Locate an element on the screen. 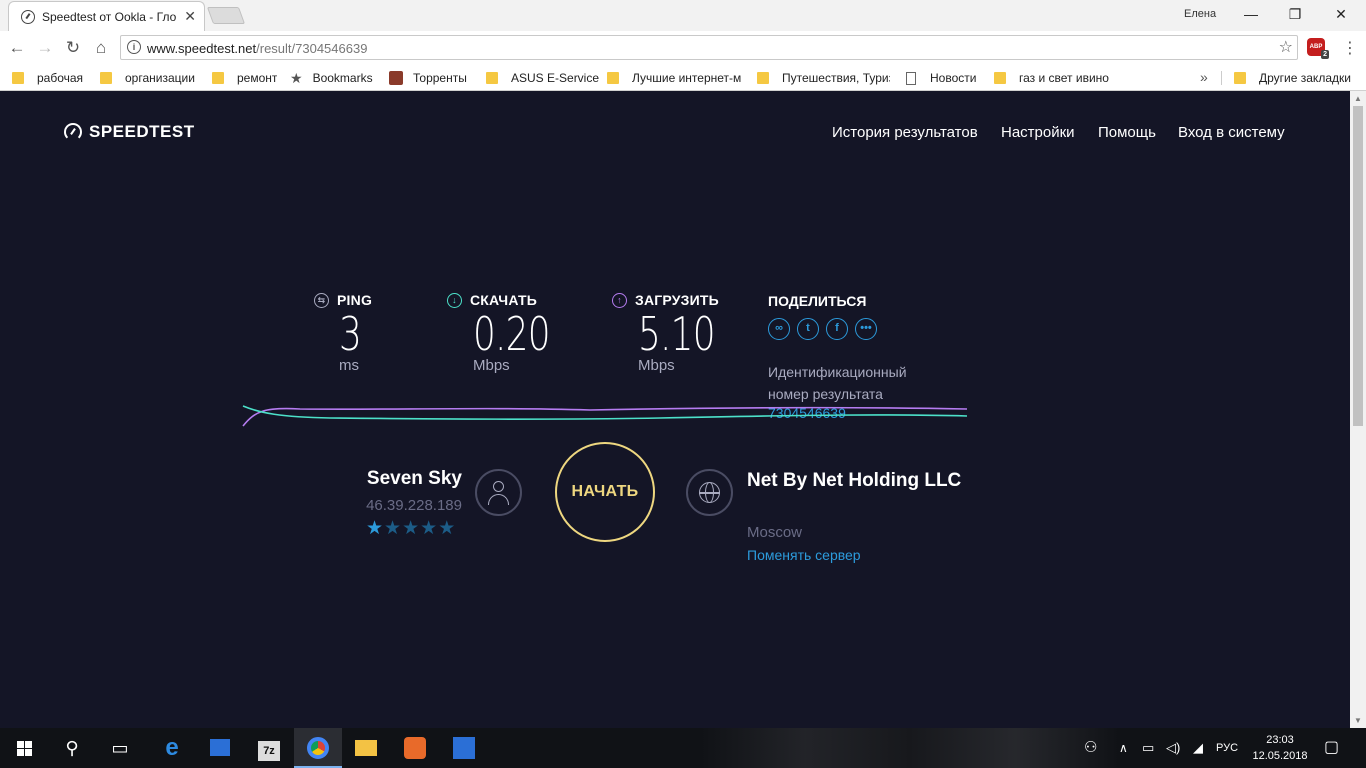 The height and width of the screenshot is (768, 1366). gauge-icon is located at coordinates (73, 132).